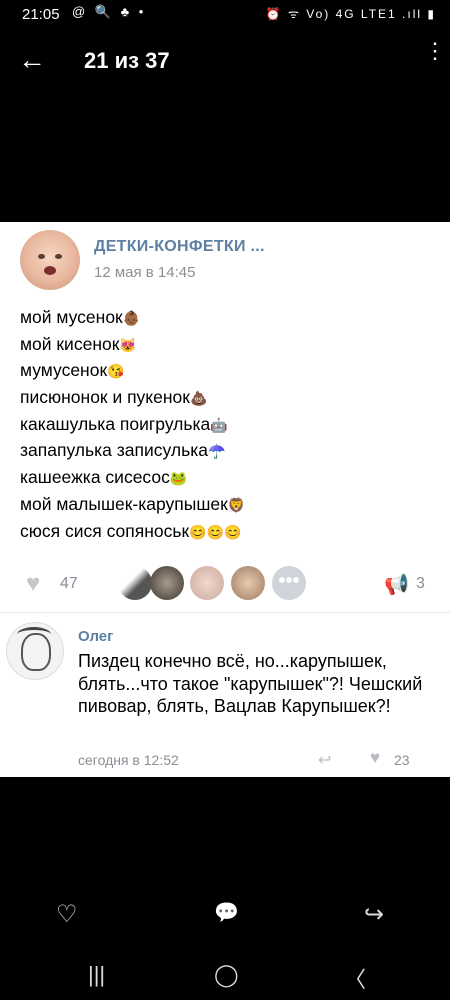  What do you see at coordinates (109, 11) in the screenshot?
I see `notification-icons: @ 🔍 ♣ •` at bounding box center [109, 11].